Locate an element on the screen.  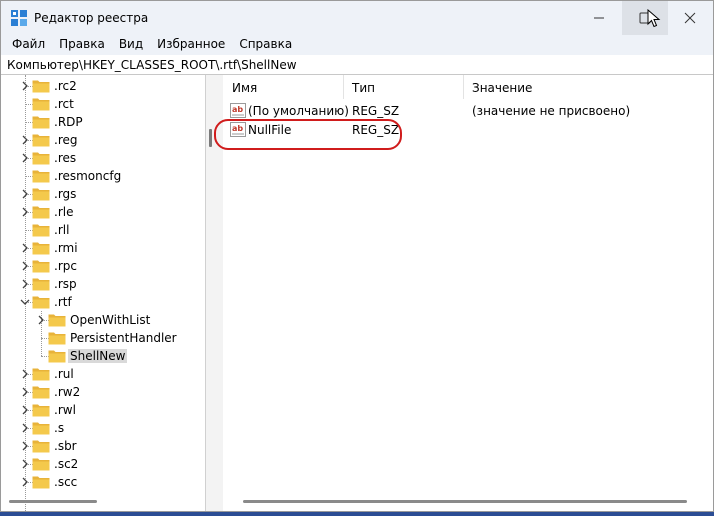
tree-item: .resmoncfg is located at coordinates (103, 176).